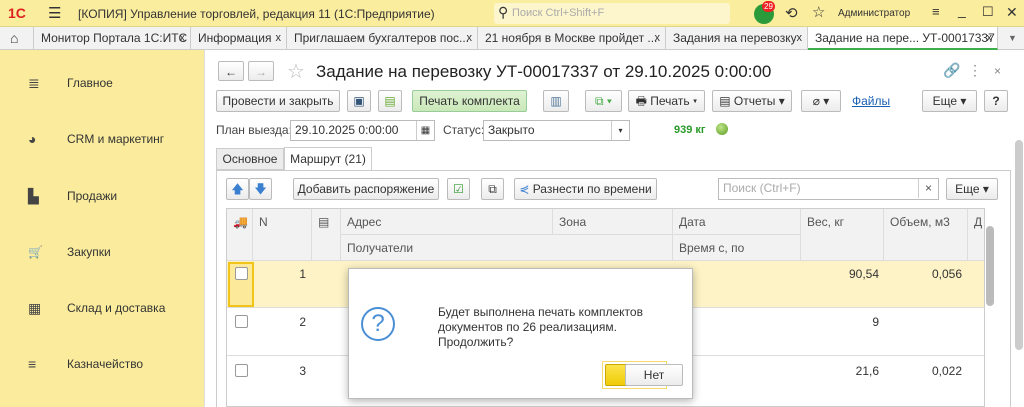  What do you see at coordinates (102, 196) in the screenshot?
I see `sidebar-item-sales: ▙ Продажи` at bounding box center [102, 196].